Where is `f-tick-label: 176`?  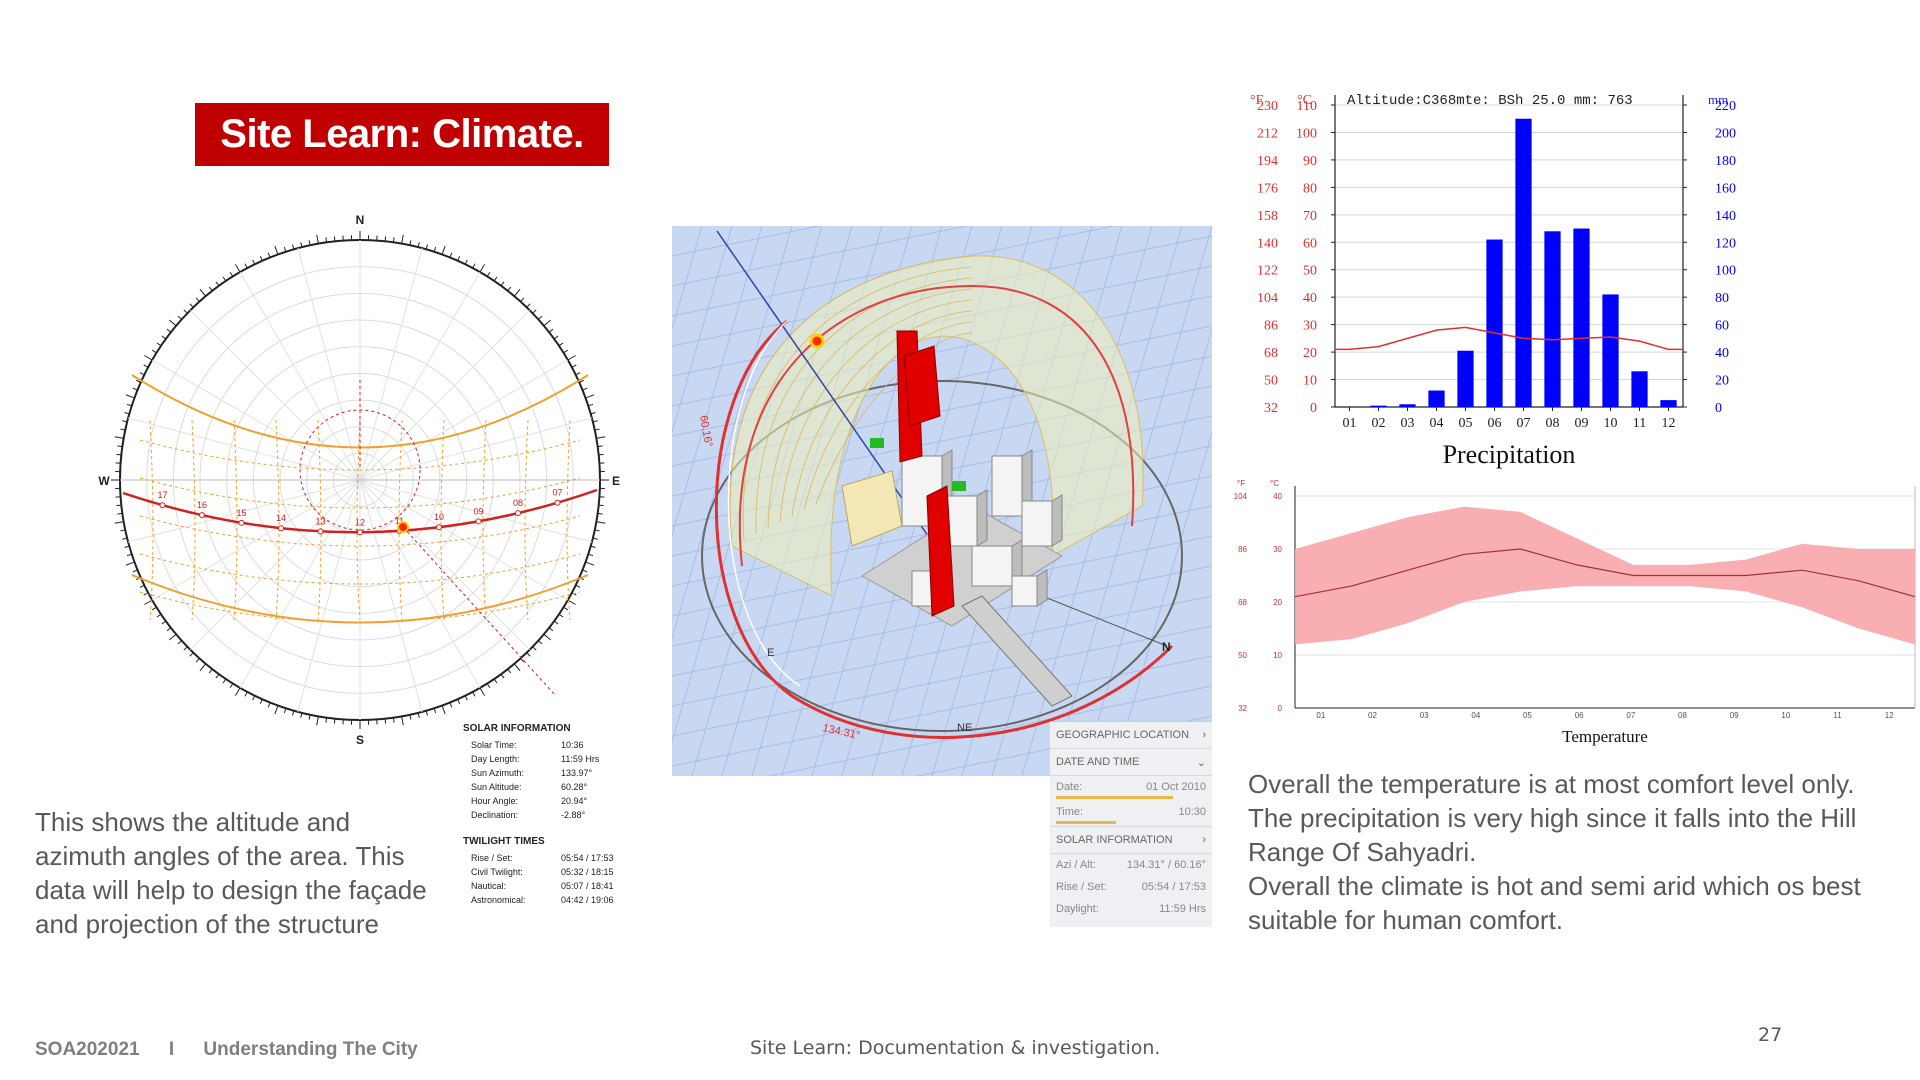 f-tick-label: 176 is located at coordinates (1267, 188).